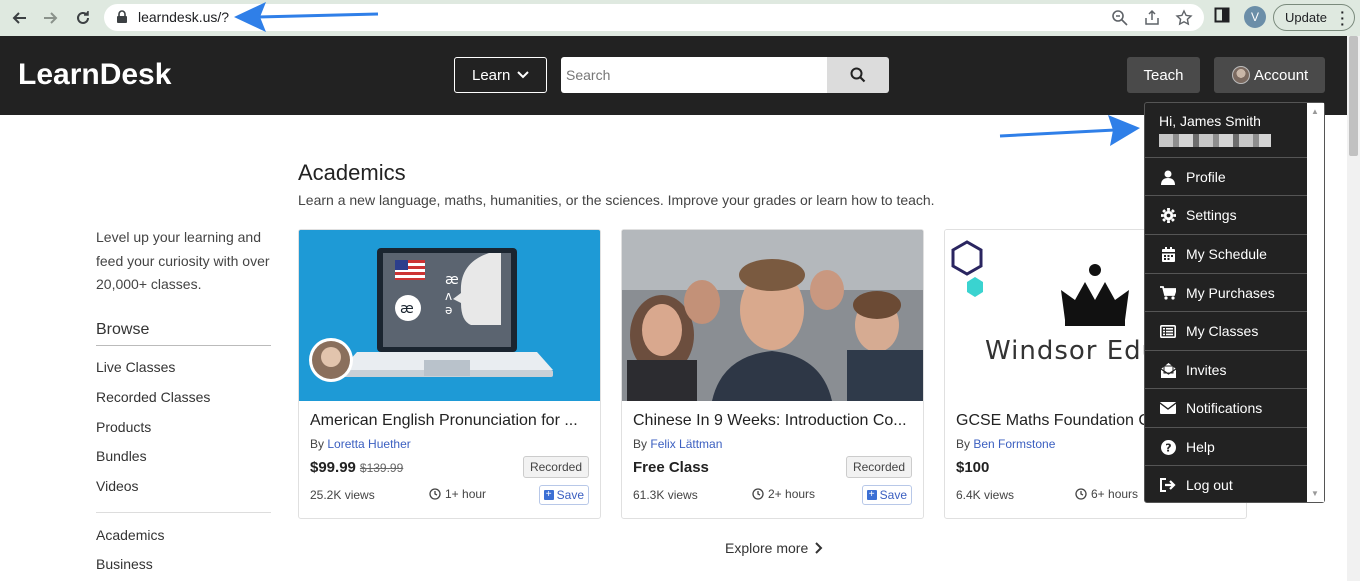 The height and width of the screenshot is (581, 1360). Describe the element at coordinates (1163, 75) in the screenshot. I see `teach-button: Teach` at that location.